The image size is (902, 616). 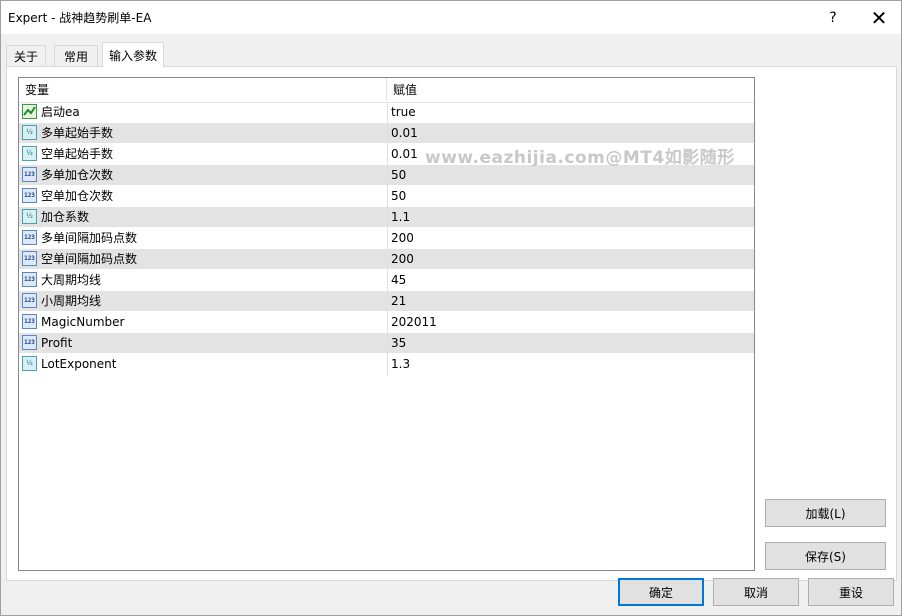 I want to click on tab-input-parameters: 输入参数, so click(x=133, y=54).